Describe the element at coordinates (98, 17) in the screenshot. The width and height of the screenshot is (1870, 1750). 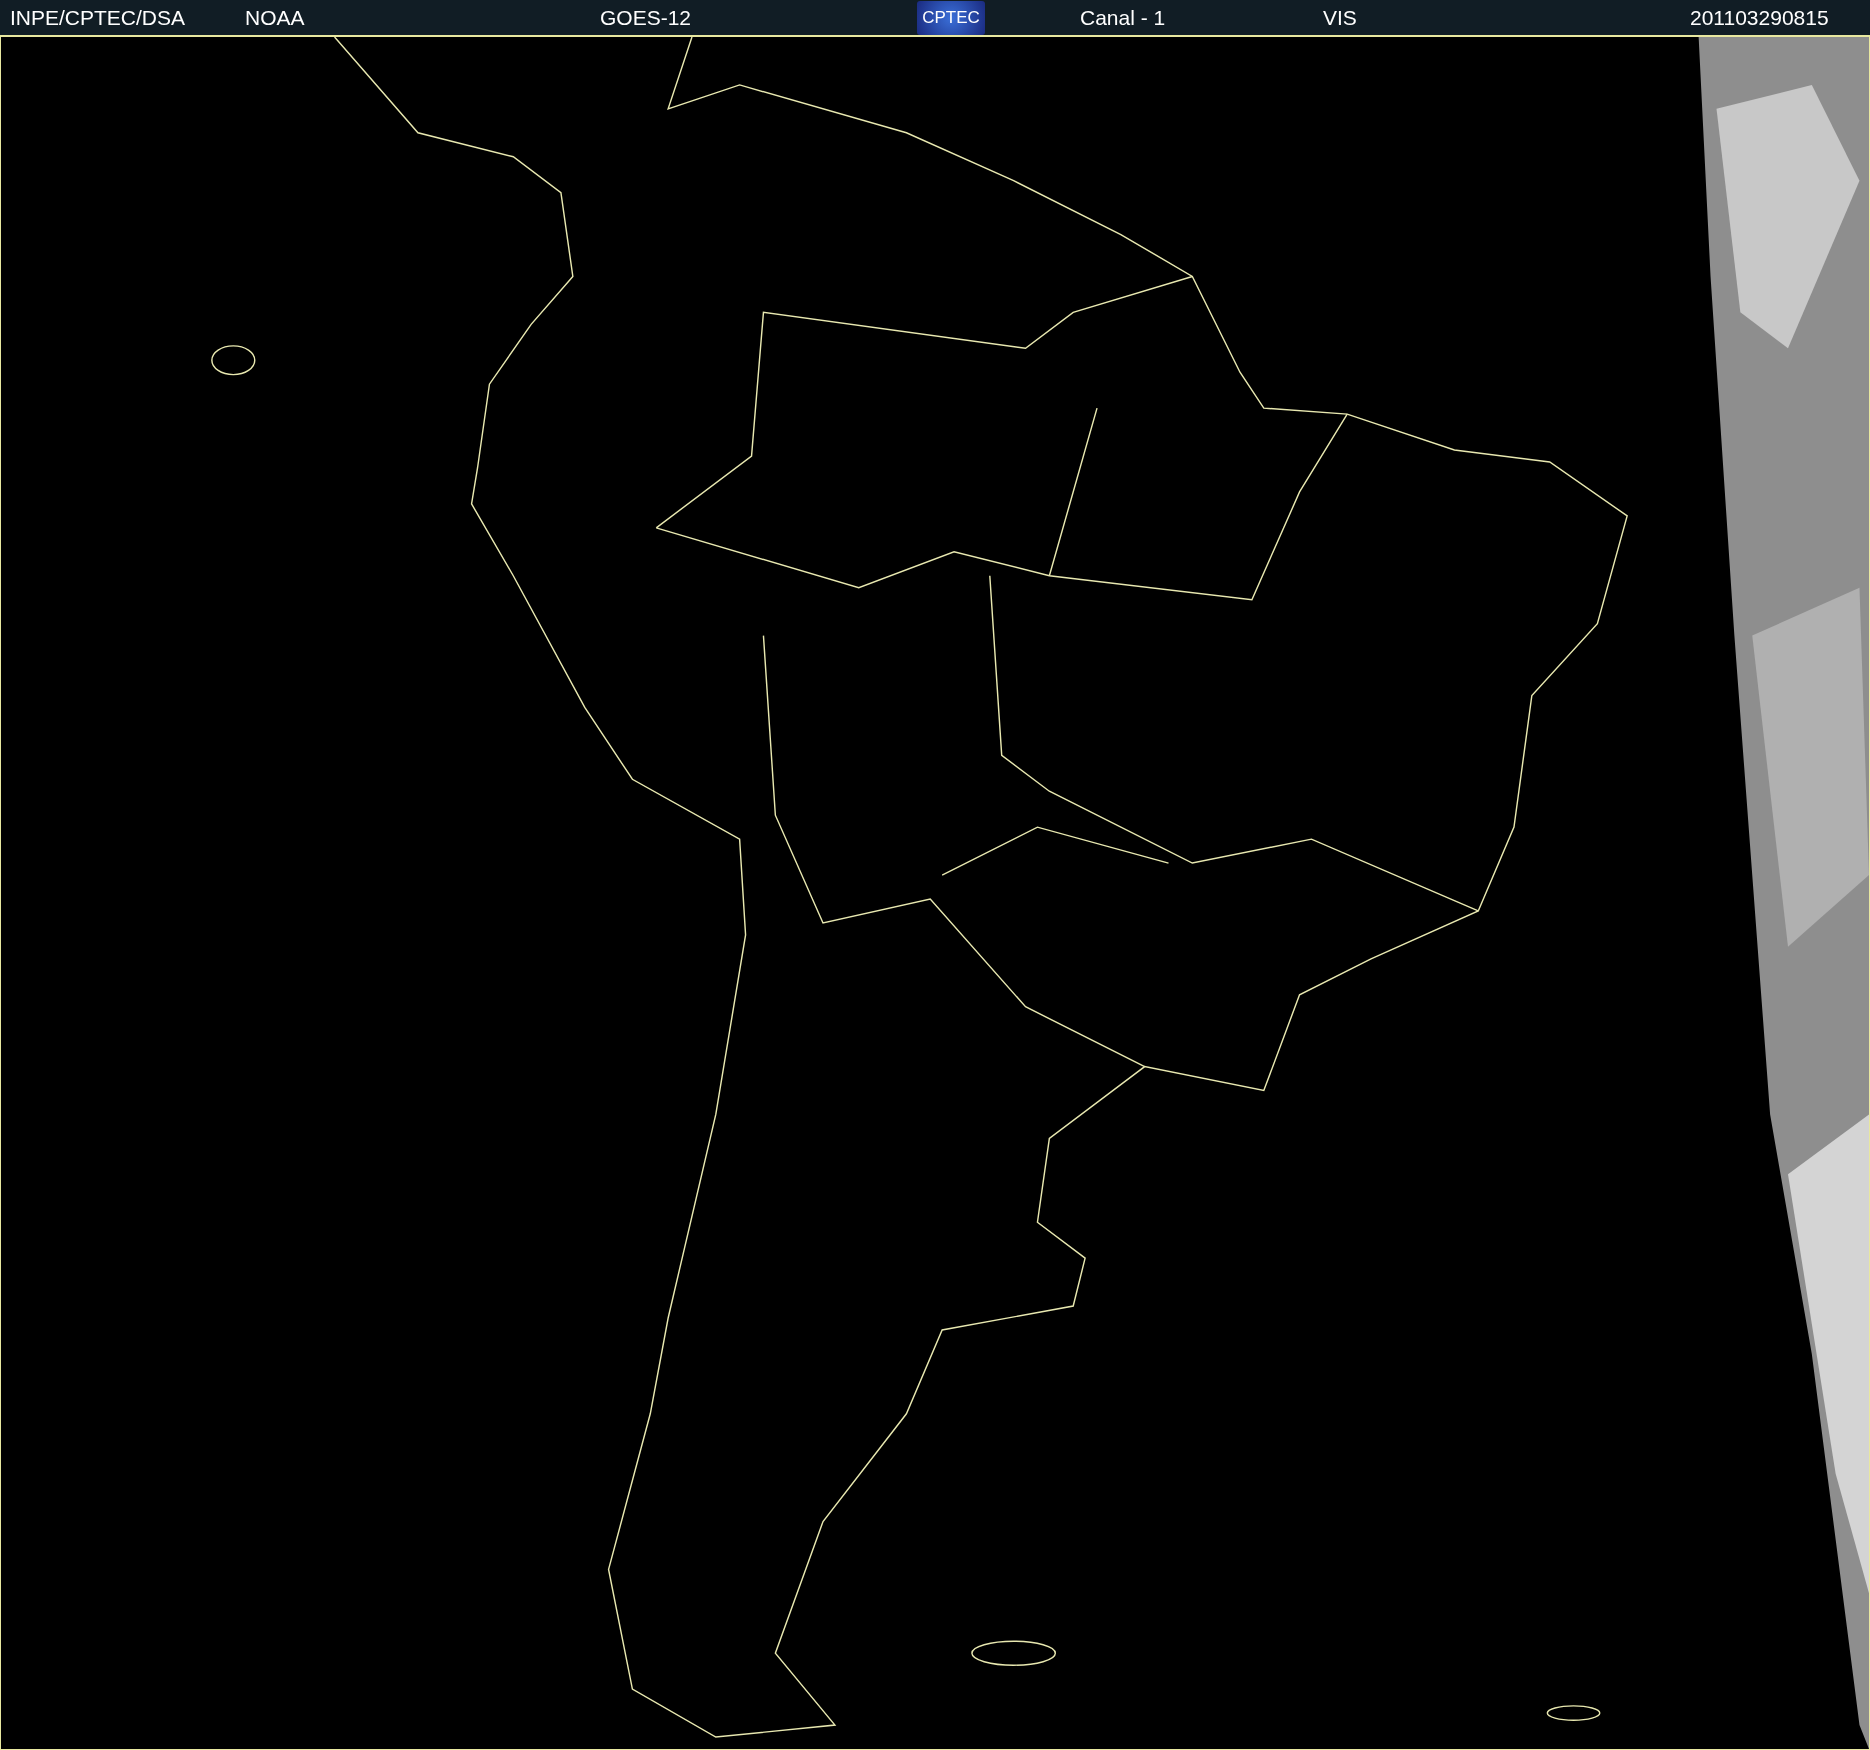
I see `source-label: INPE/CPTEC/DSA` at that location.